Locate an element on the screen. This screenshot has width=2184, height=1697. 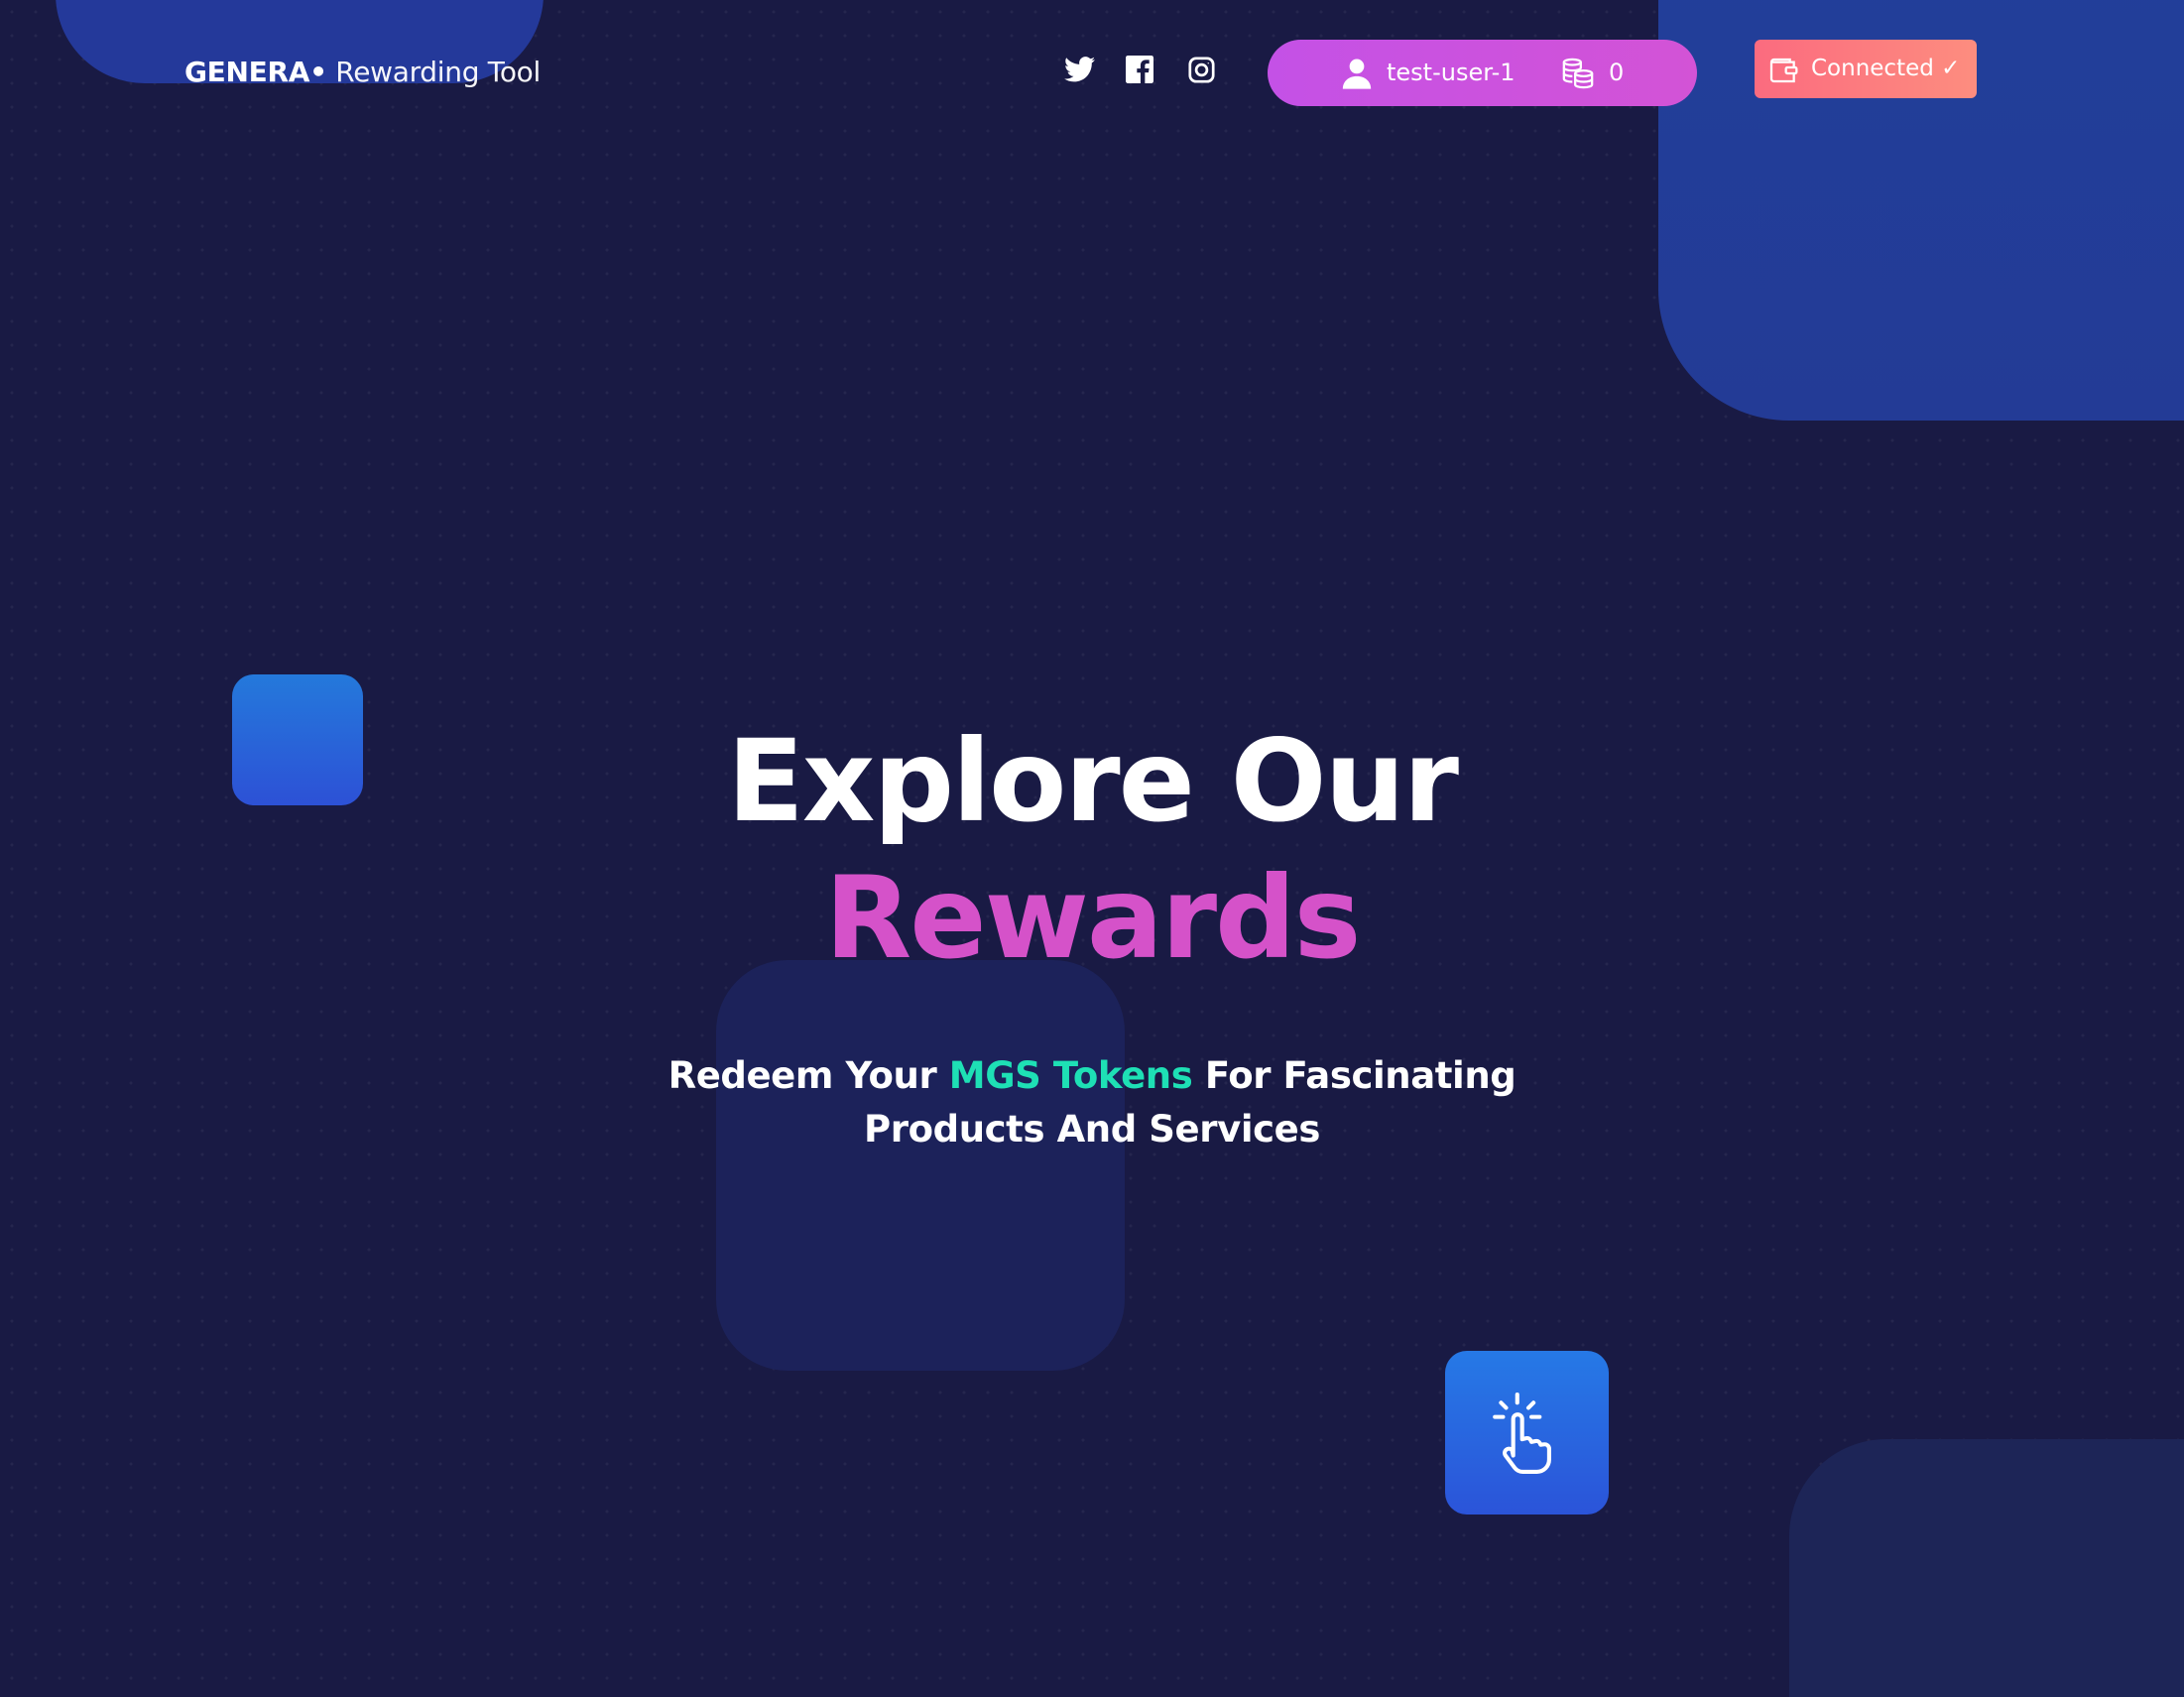
twitter-icon is located at coordinates (1079, 69).